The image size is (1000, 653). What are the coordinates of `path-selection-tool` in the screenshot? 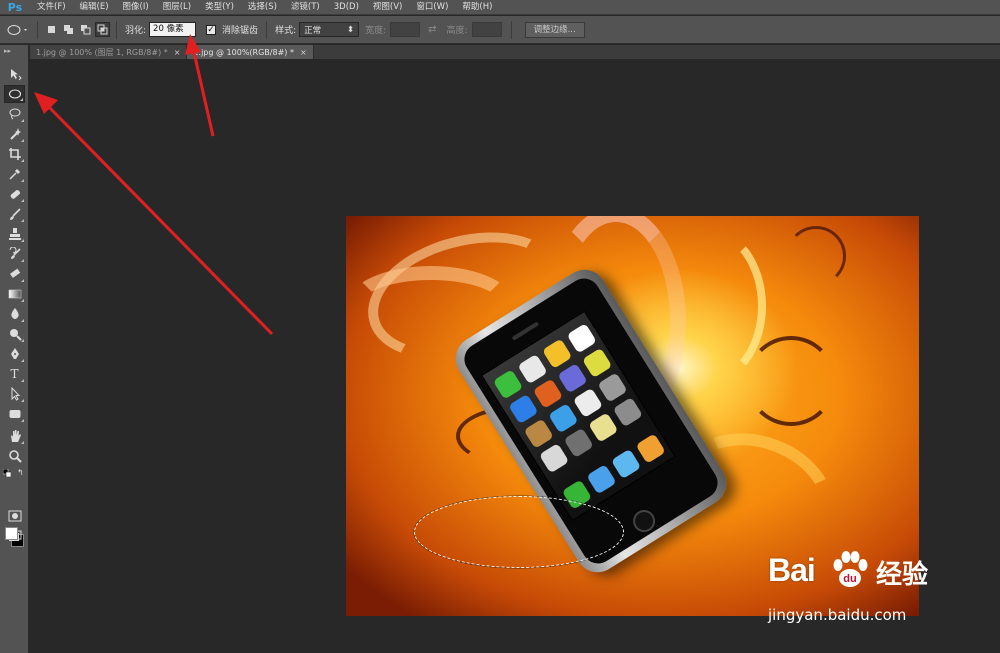 It's located at (14, 394).